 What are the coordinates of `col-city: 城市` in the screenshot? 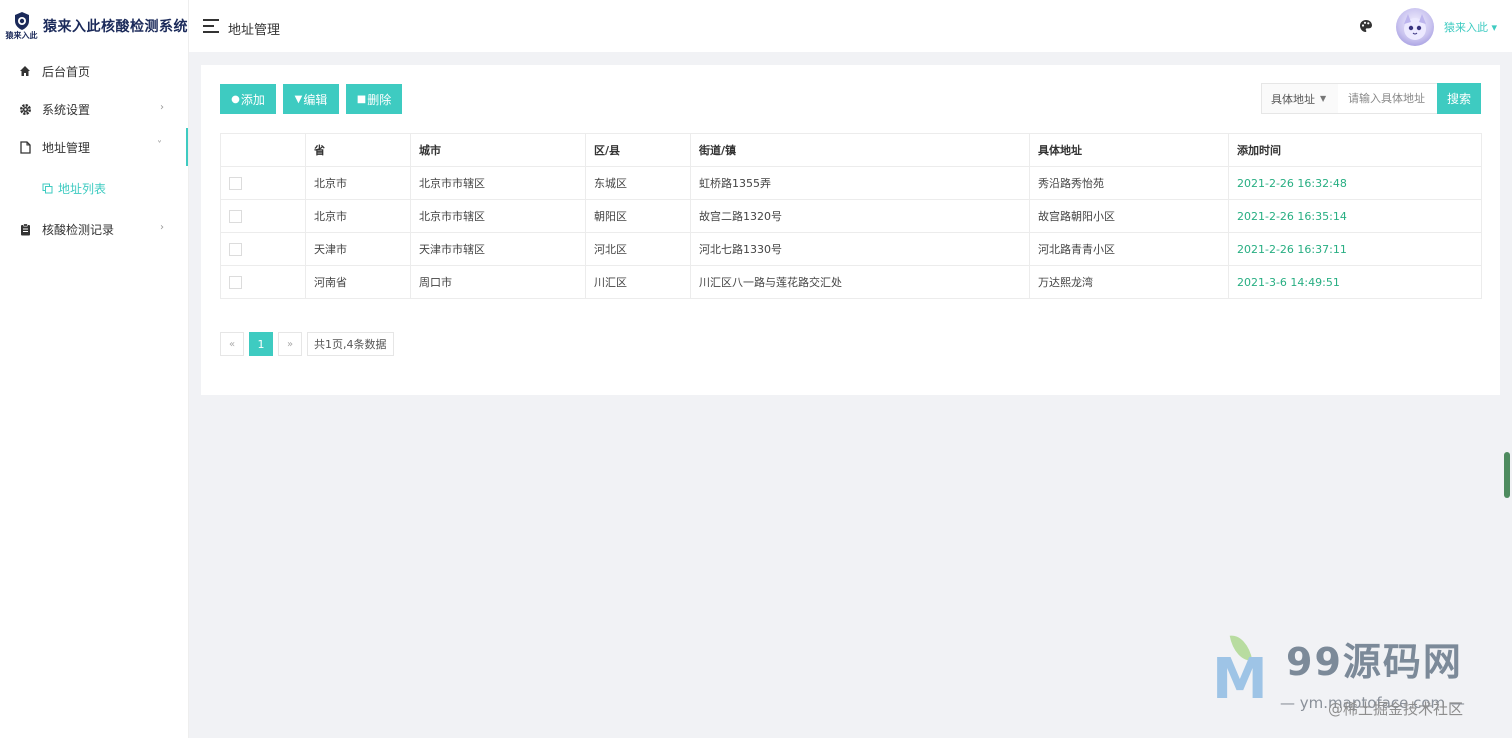 It's located at (498, 150).